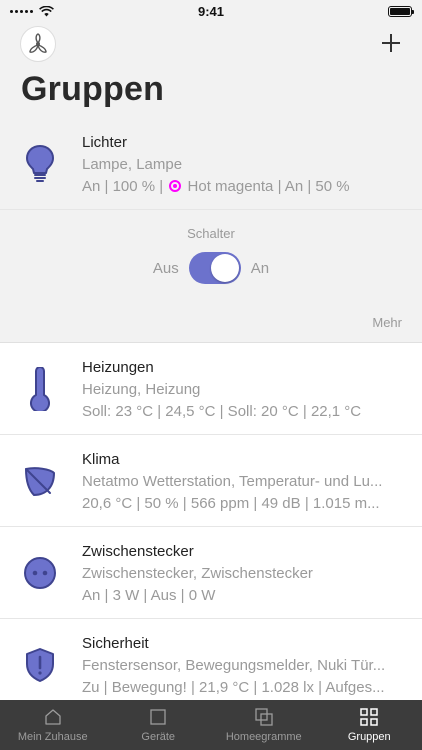 This screenshot has height=750, width=422. What do you see at coordinates (40, 665) in the screenshot?
I see `shield-icon` at bounding box center [40, 665].